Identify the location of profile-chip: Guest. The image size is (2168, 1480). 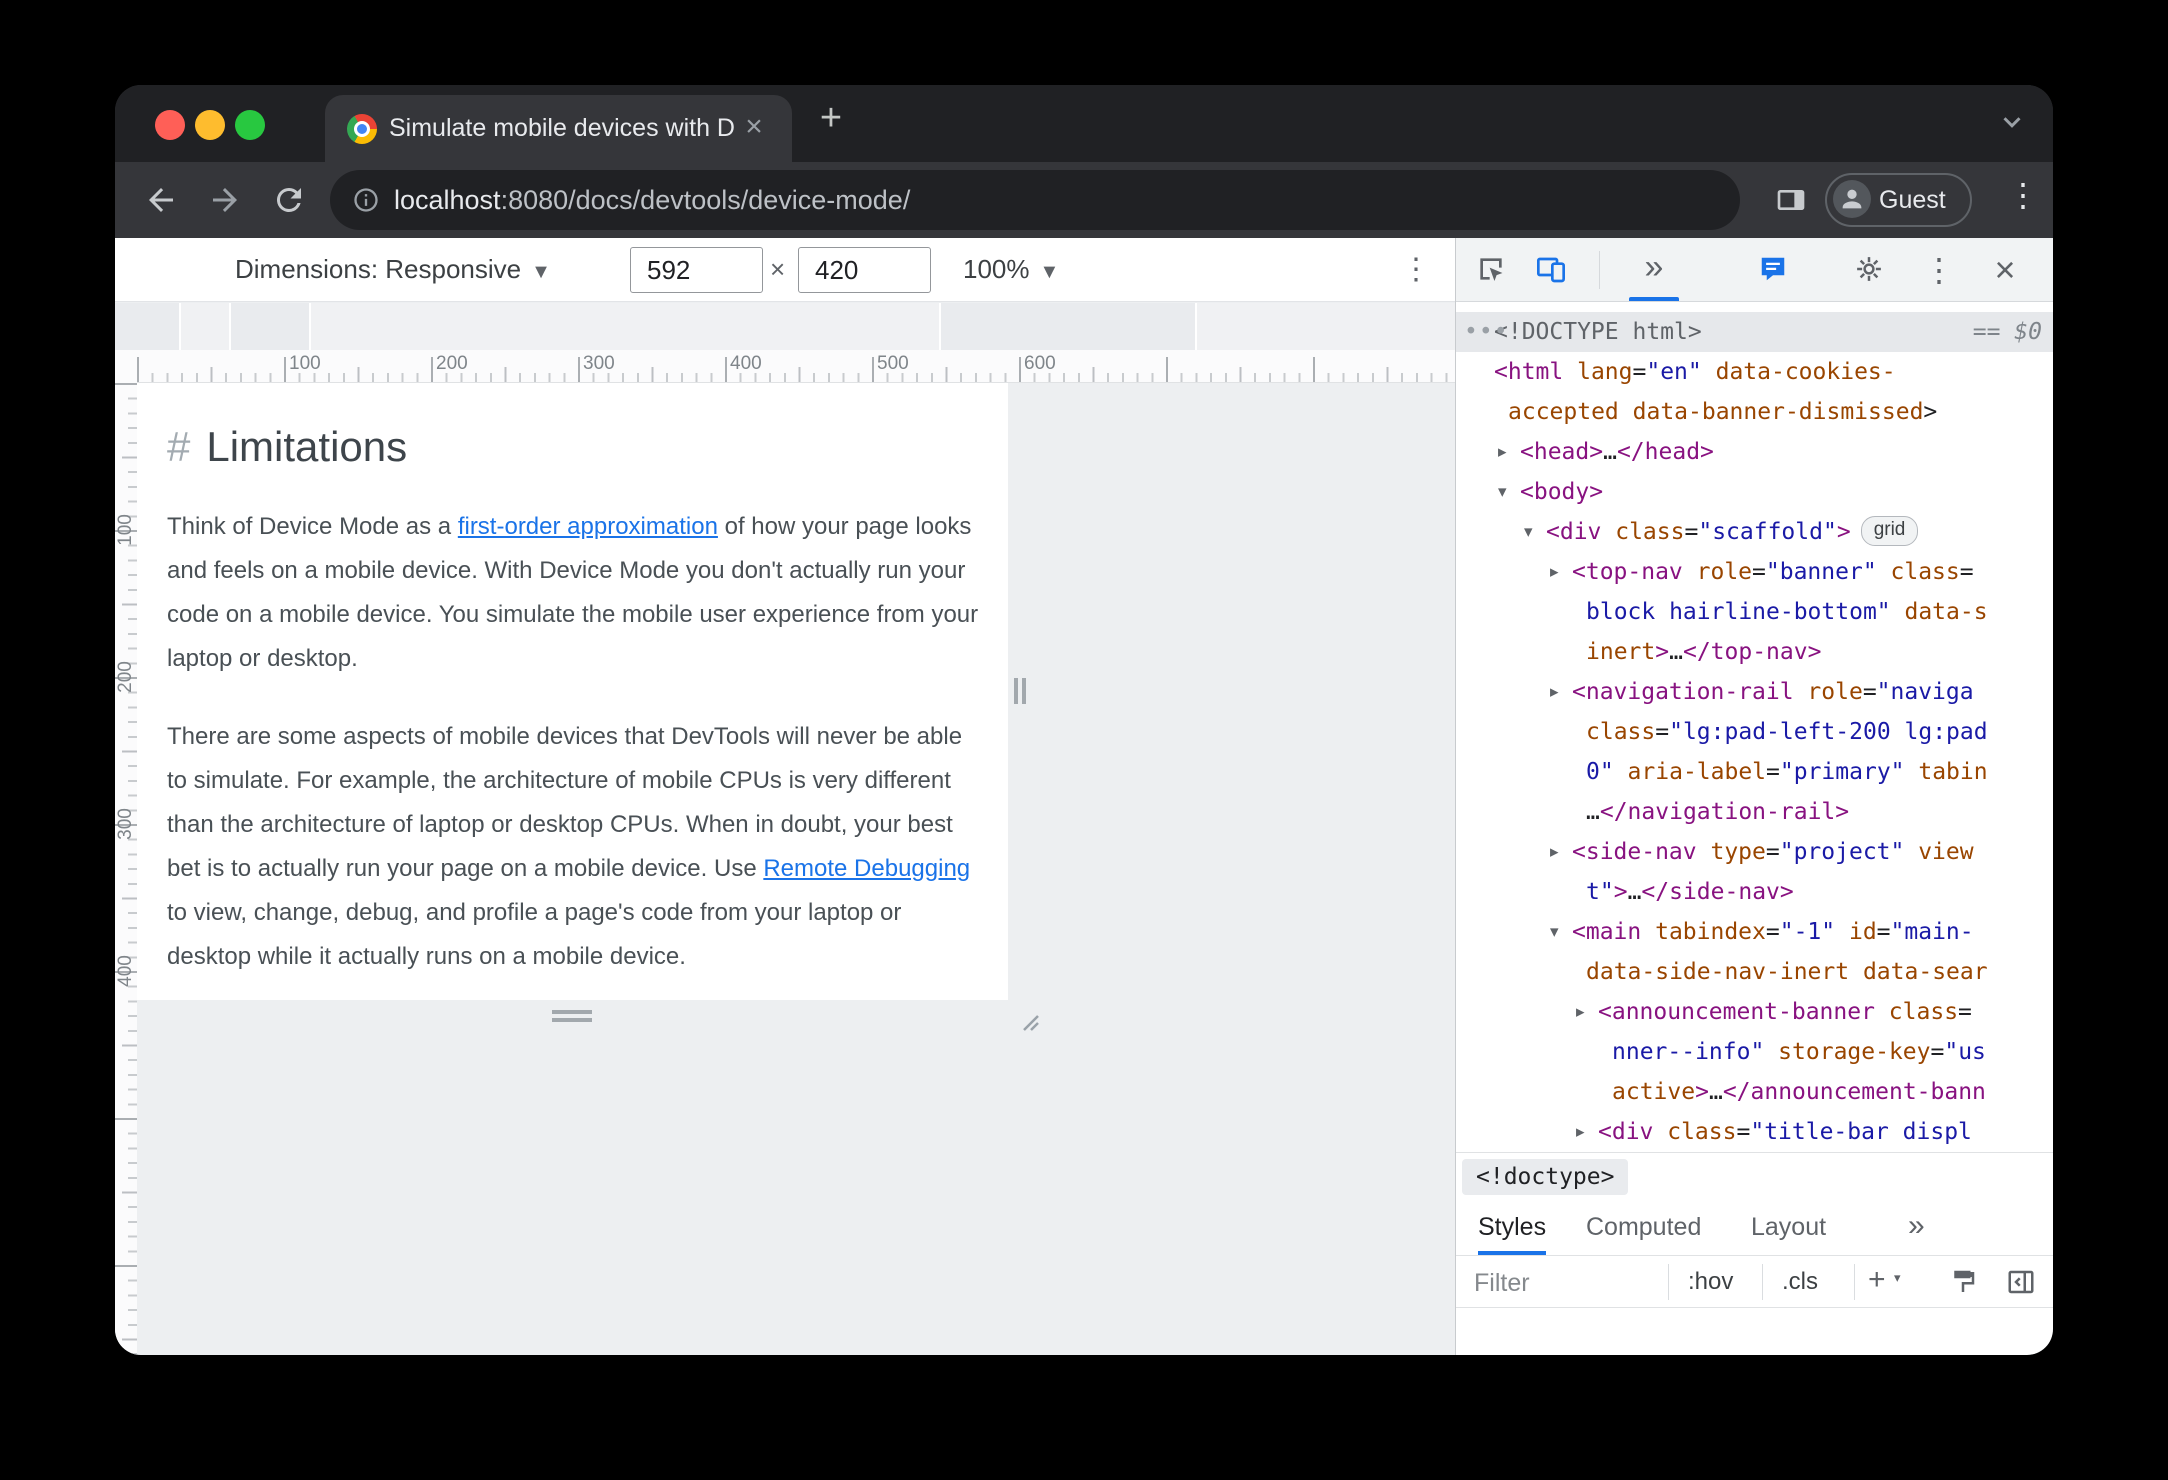
(1898, 200).